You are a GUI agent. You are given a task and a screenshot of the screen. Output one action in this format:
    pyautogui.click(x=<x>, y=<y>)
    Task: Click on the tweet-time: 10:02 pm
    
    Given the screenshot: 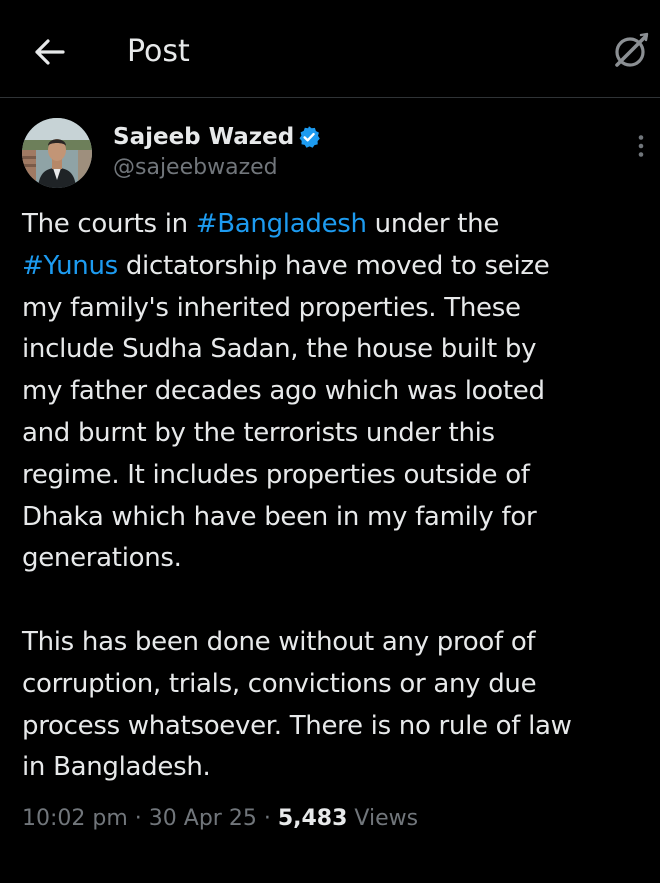 What is the action you would take?
    pyautogui.click(x=75, y=818)
    